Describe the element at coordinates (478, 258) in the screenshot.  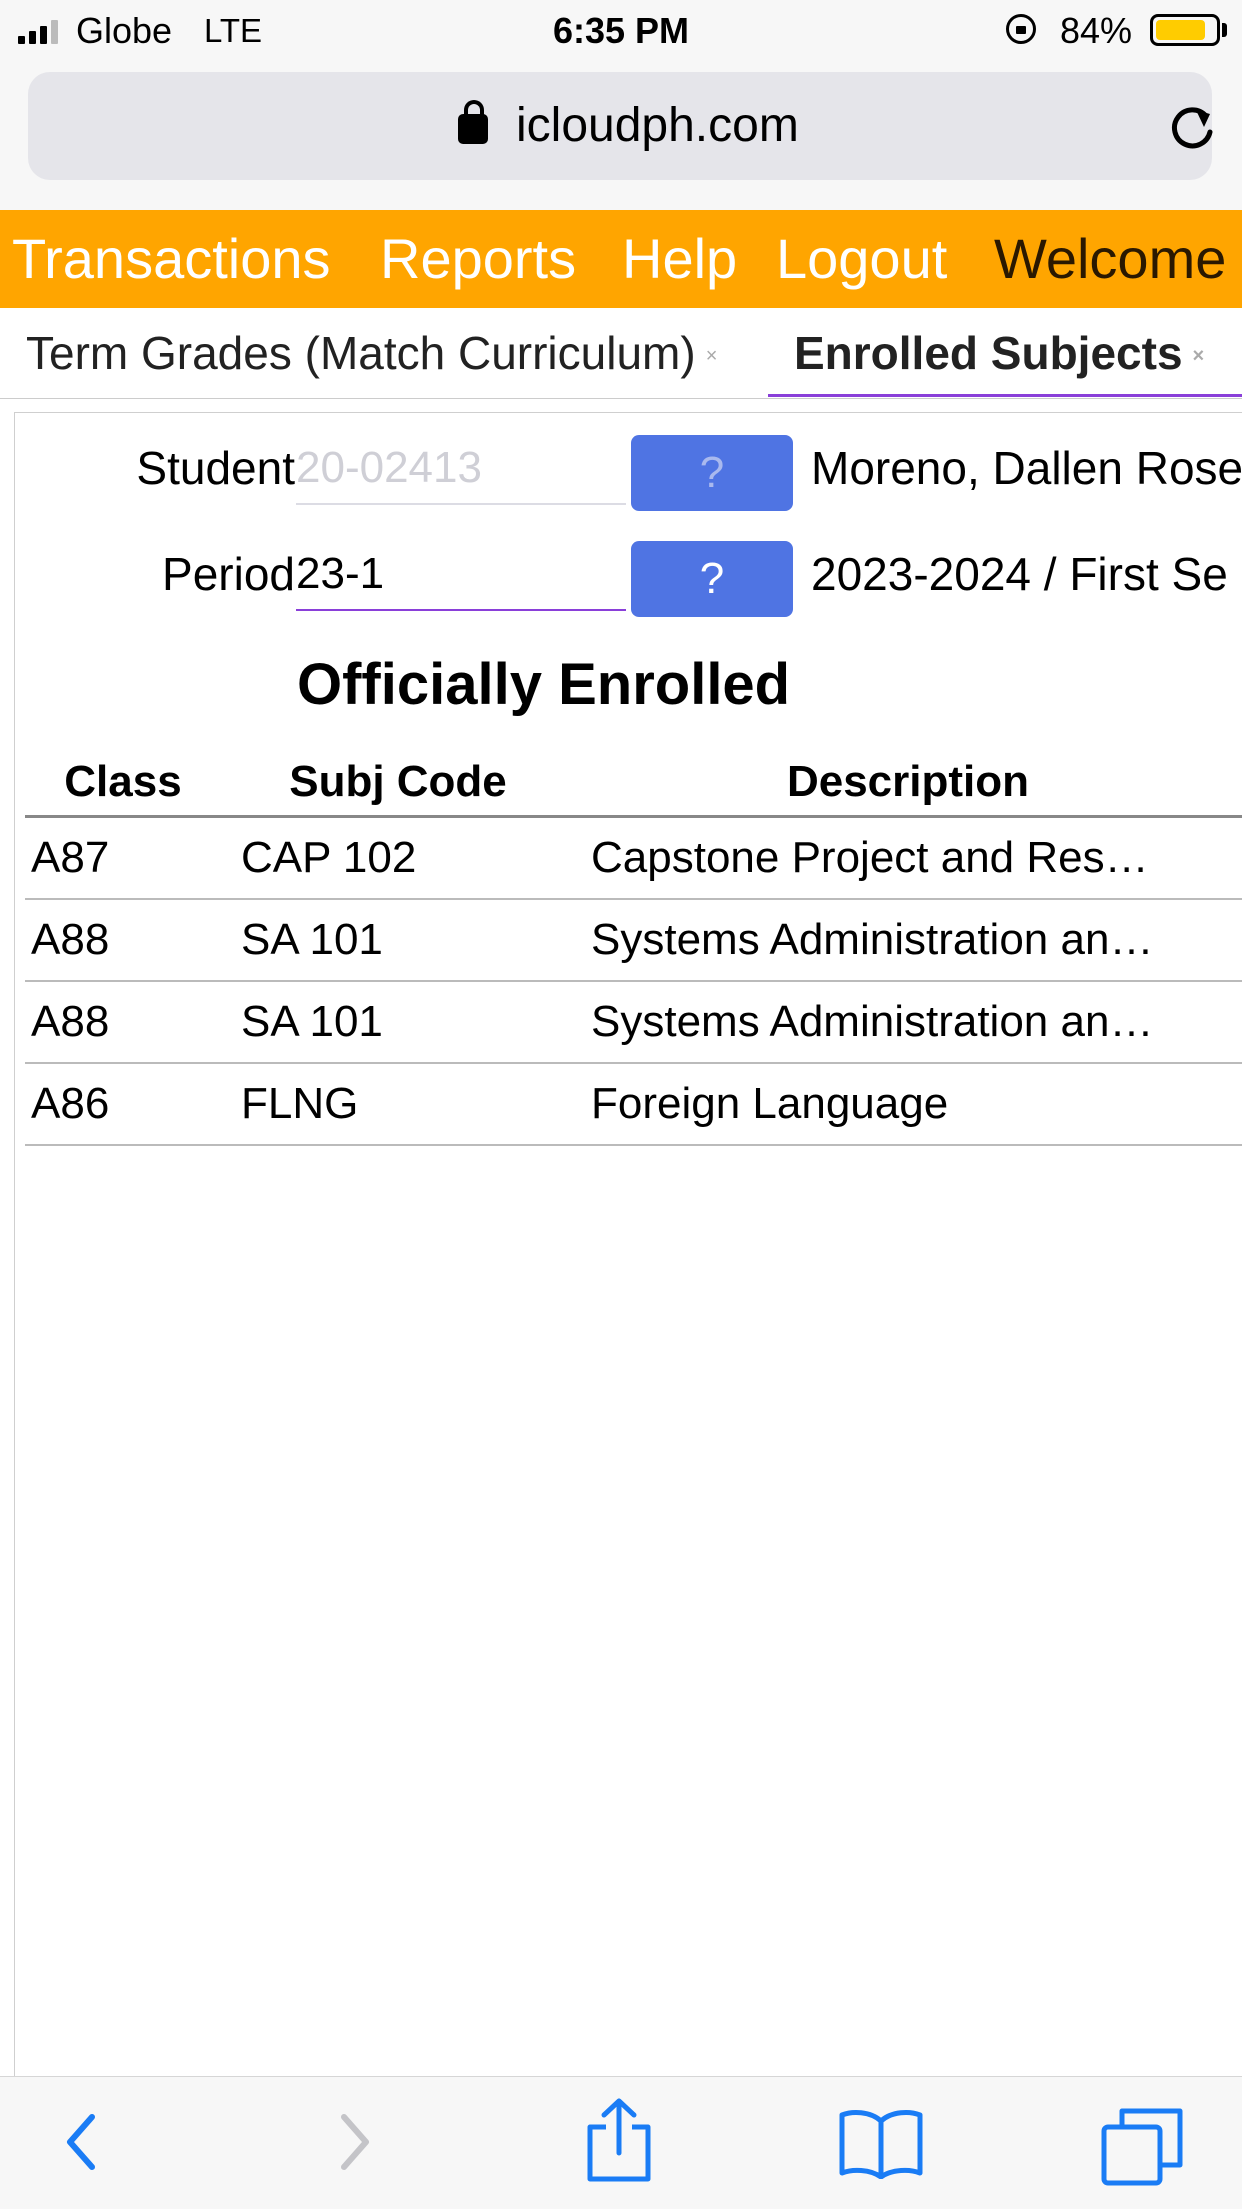
I see `nav-reports: Reports` at that location.